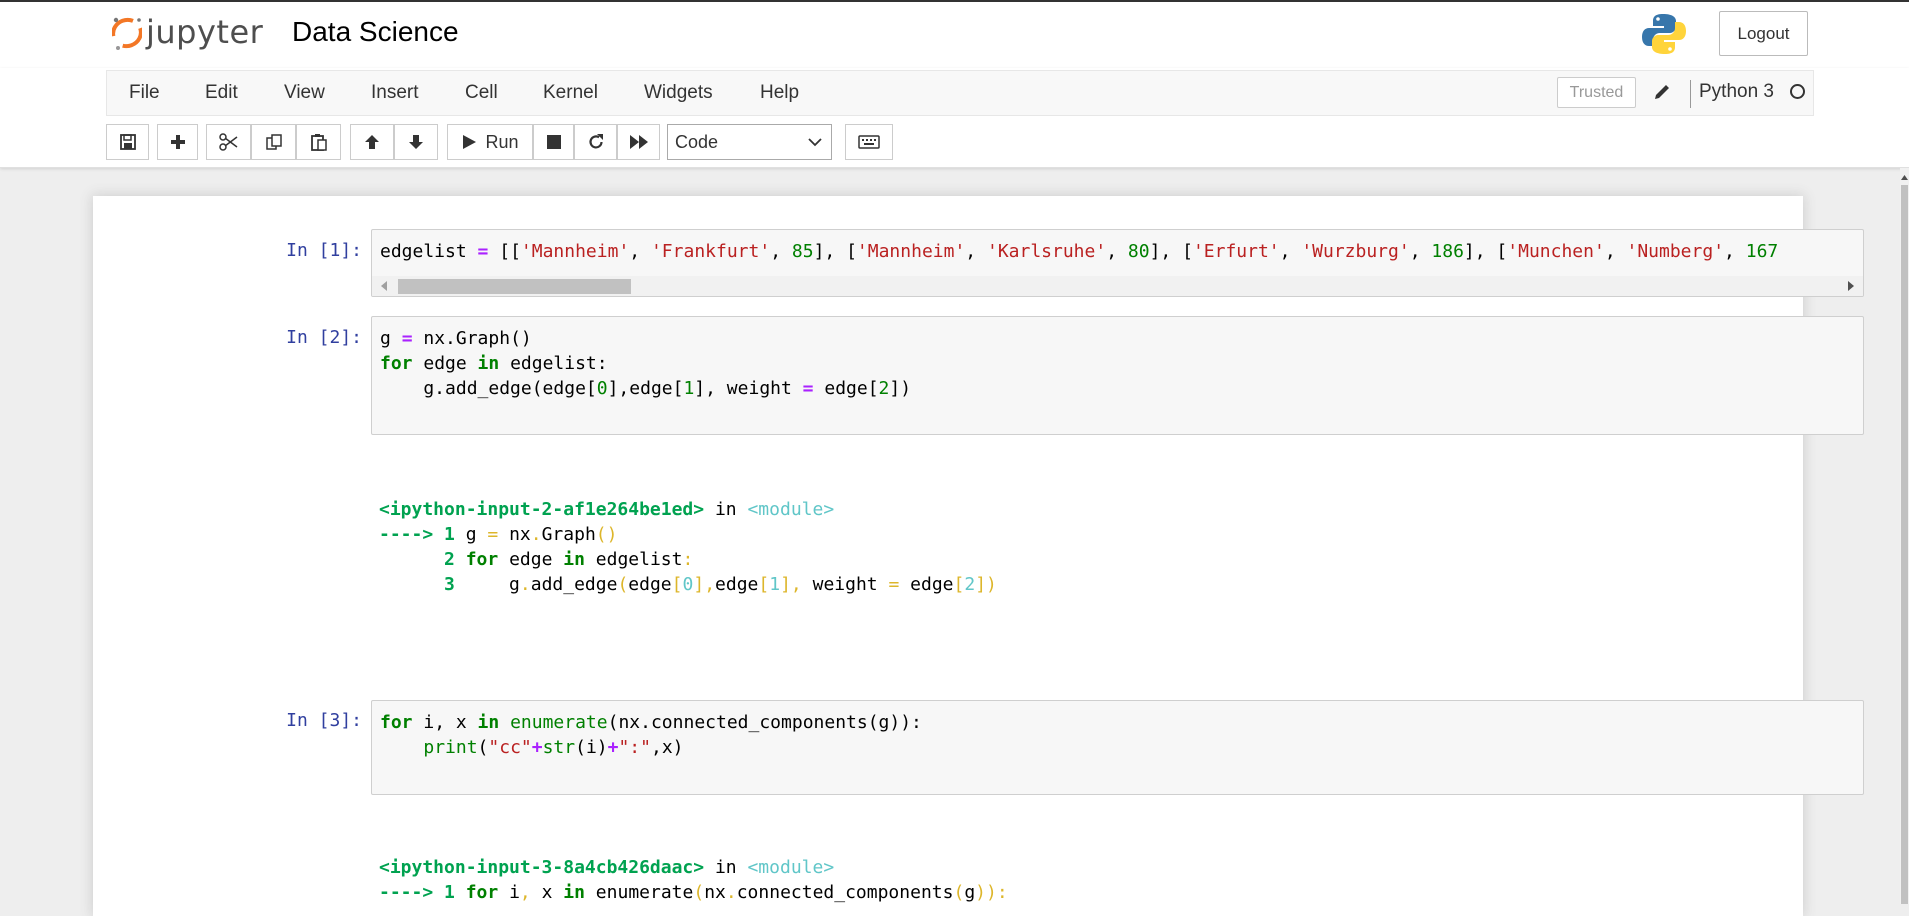 Image resolution: width=1909 pixels, height=916 pixels. What do you see at coordinates (1690, 94) in the screenshot?
I see `menu-divider` at bounding box center [1690, 94].